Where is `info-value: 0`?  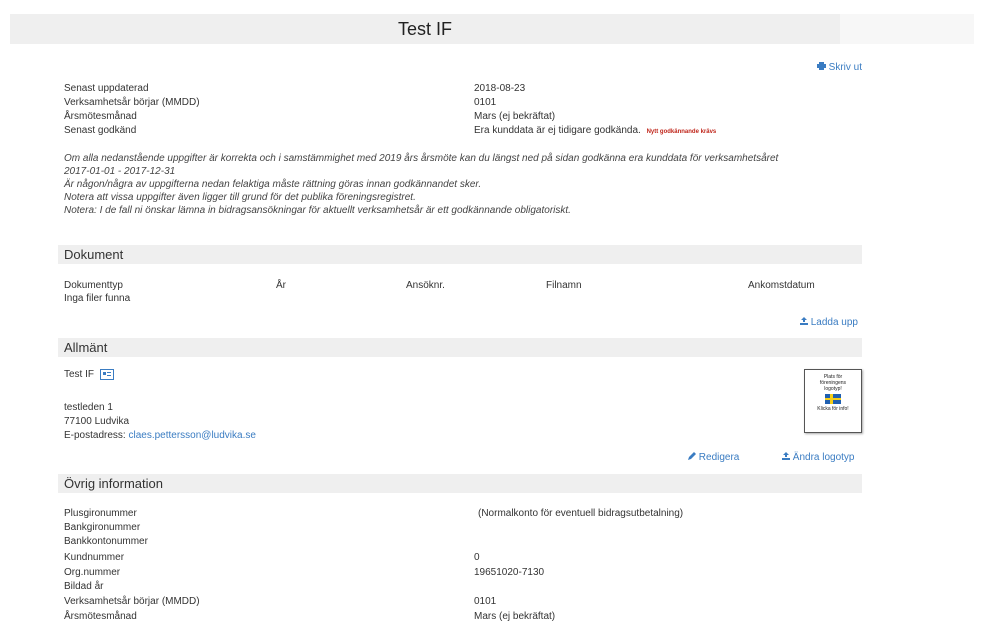
info-value: 0 is located at coordinates (477, 557).